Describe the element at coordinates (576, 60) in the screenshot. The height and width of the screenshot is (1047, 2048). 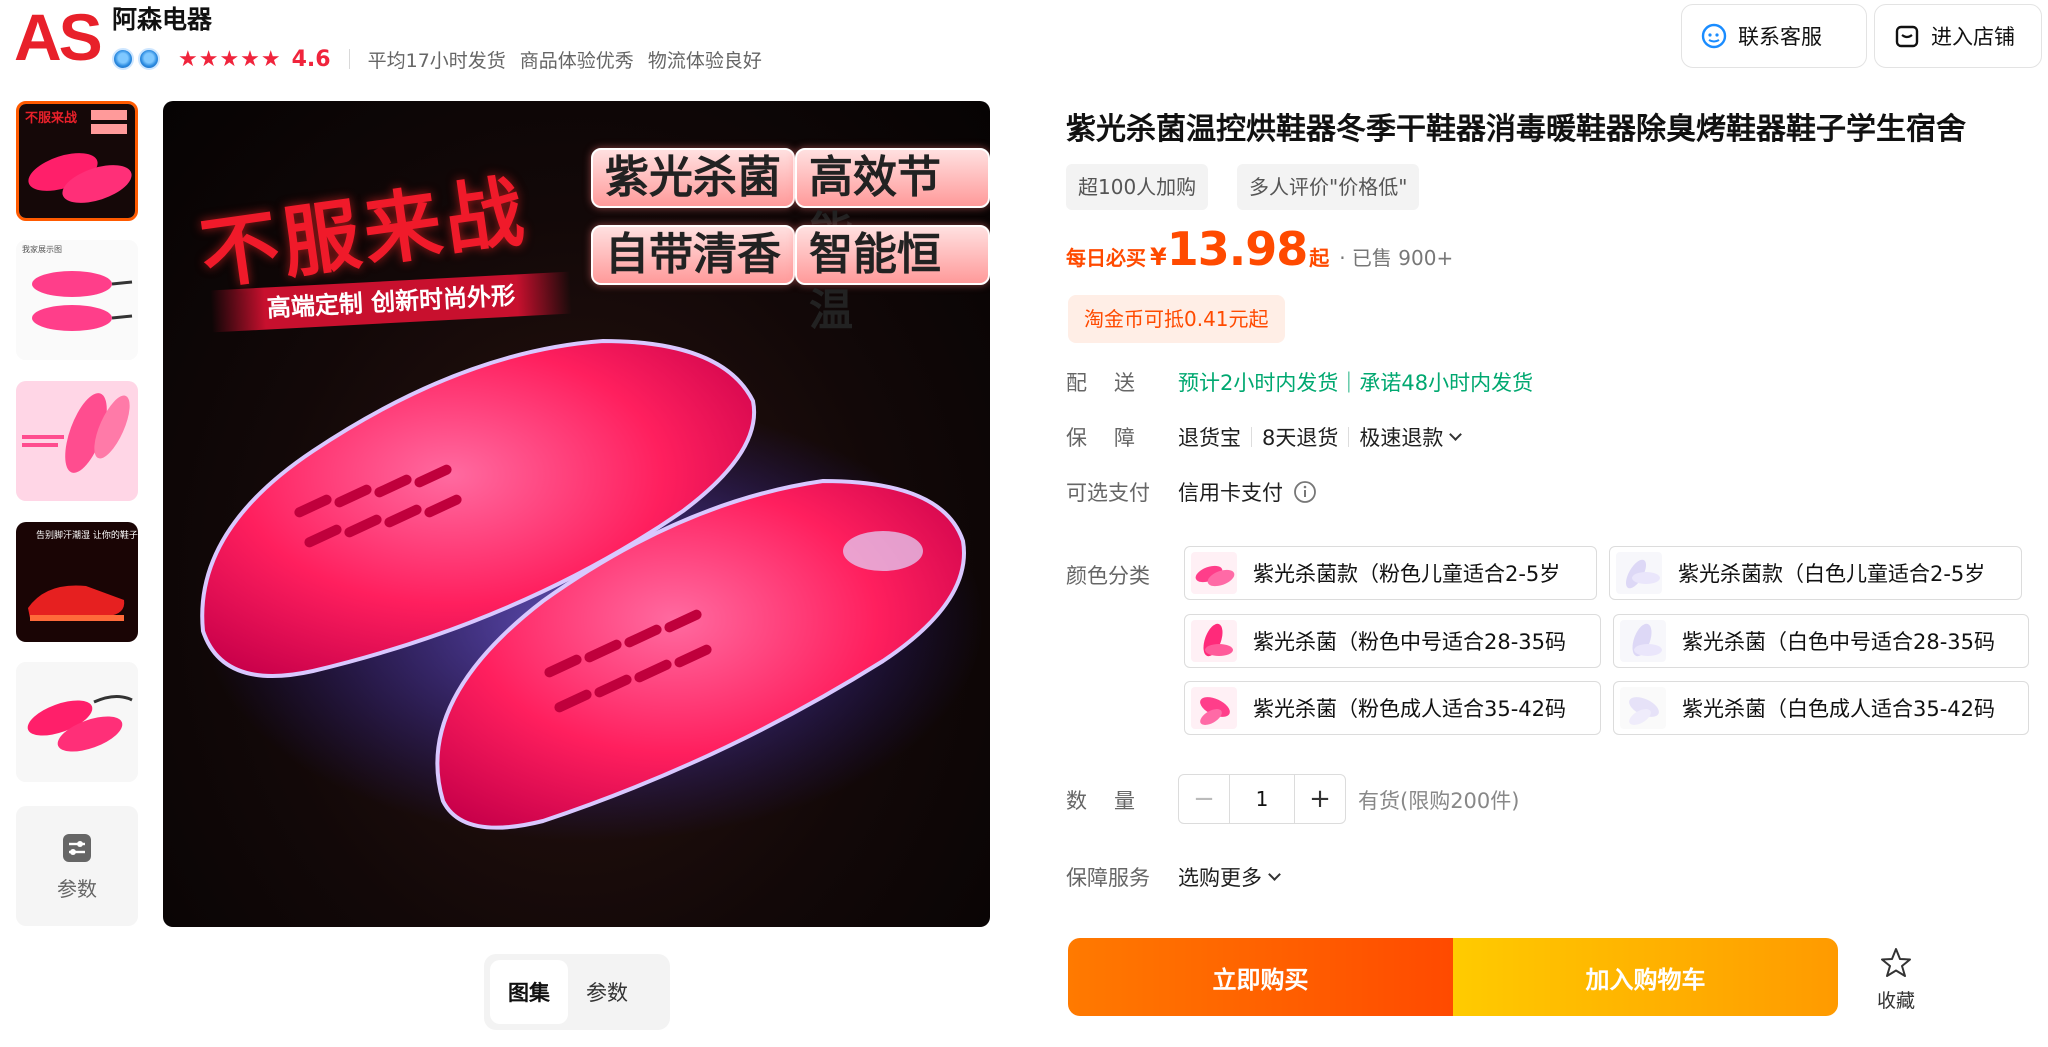
I see `shop-tag: 商品体验优秀` at that location.